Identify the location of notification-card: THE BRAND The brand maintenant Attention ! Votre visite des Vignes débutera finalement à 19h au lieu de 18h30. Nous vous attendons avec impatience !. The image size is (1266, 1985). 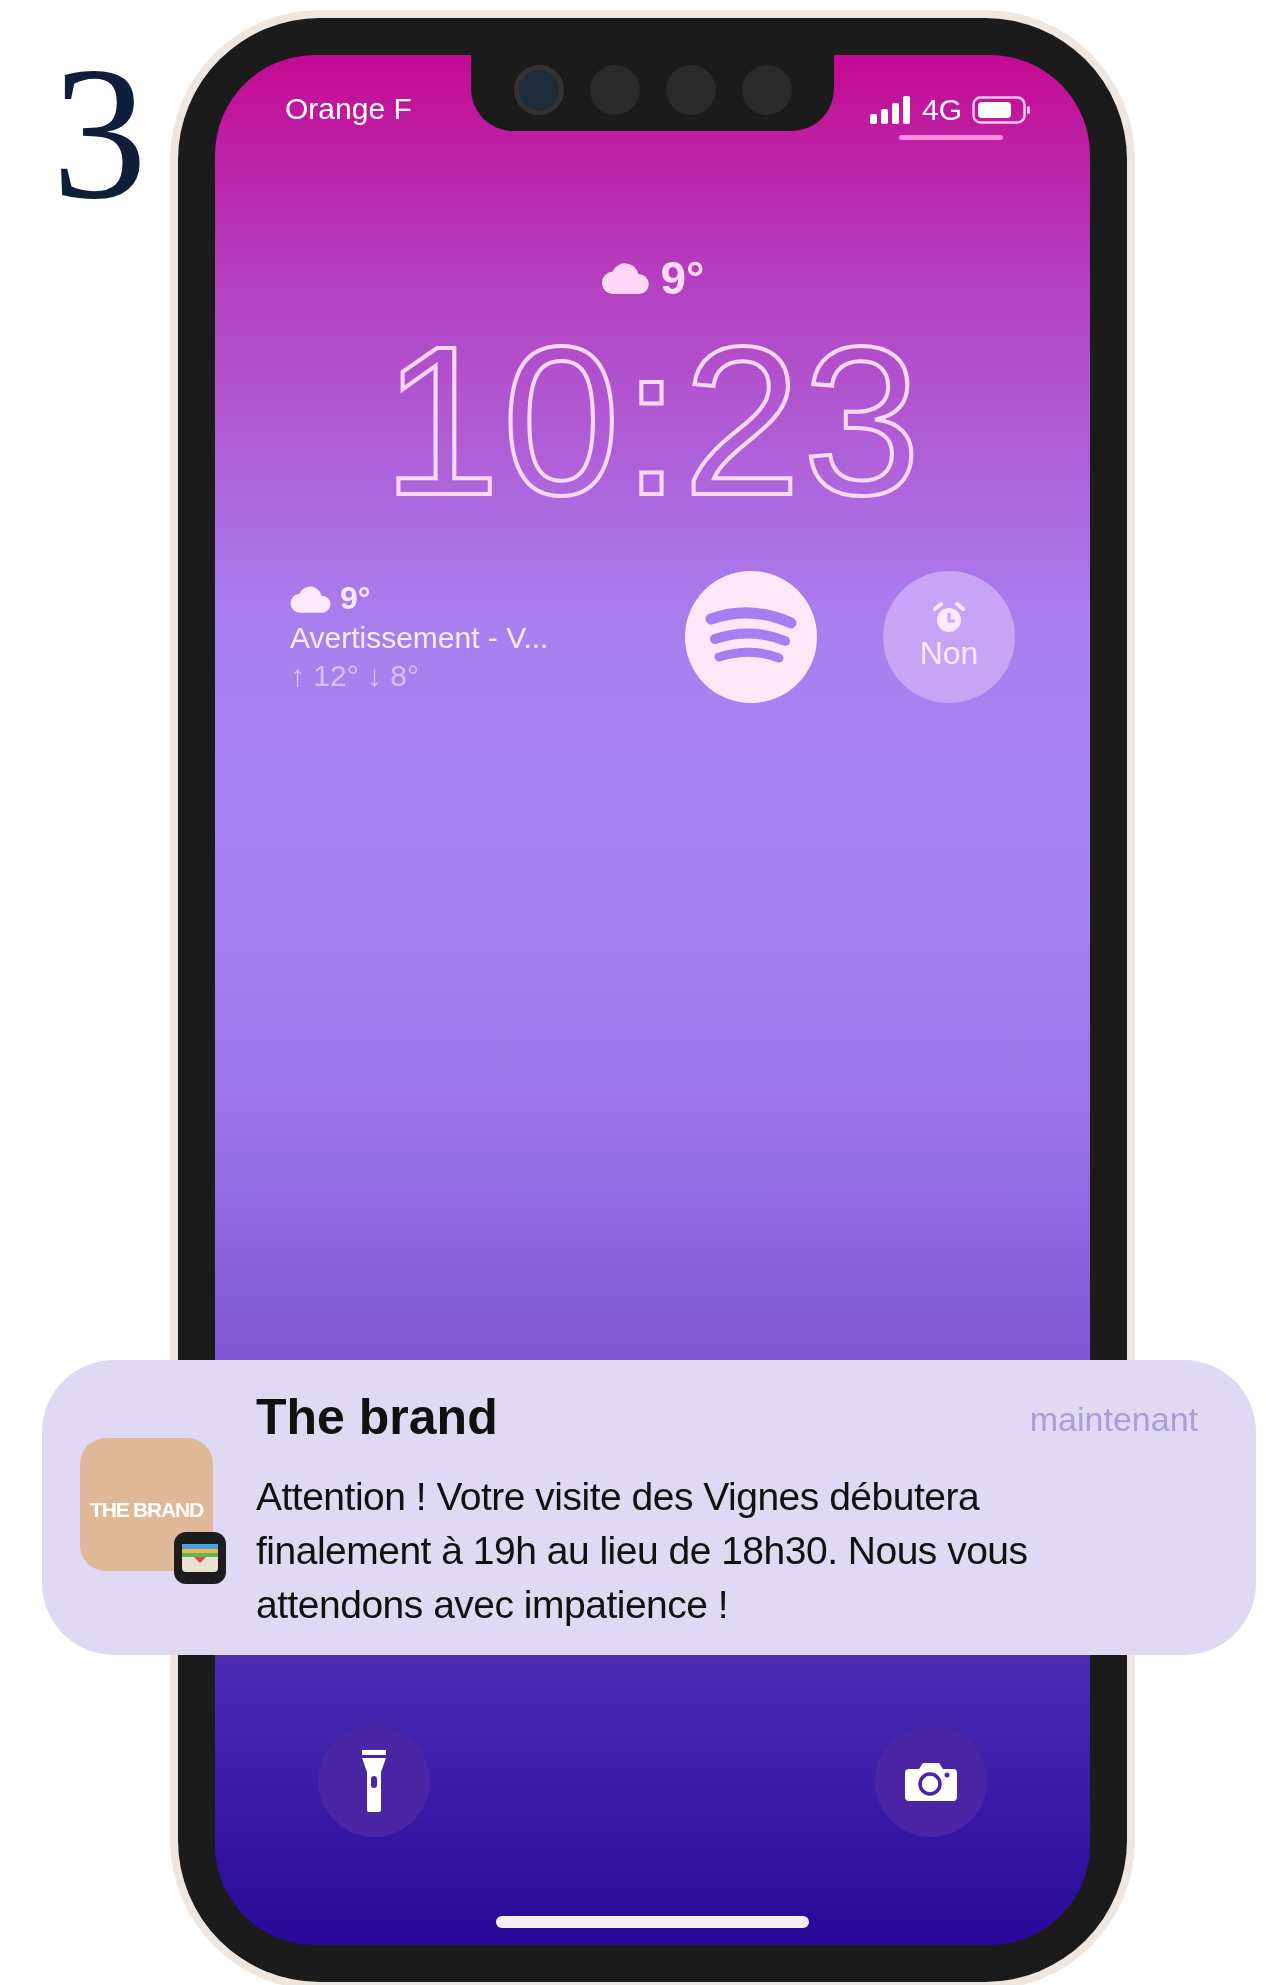
(649, 1507).